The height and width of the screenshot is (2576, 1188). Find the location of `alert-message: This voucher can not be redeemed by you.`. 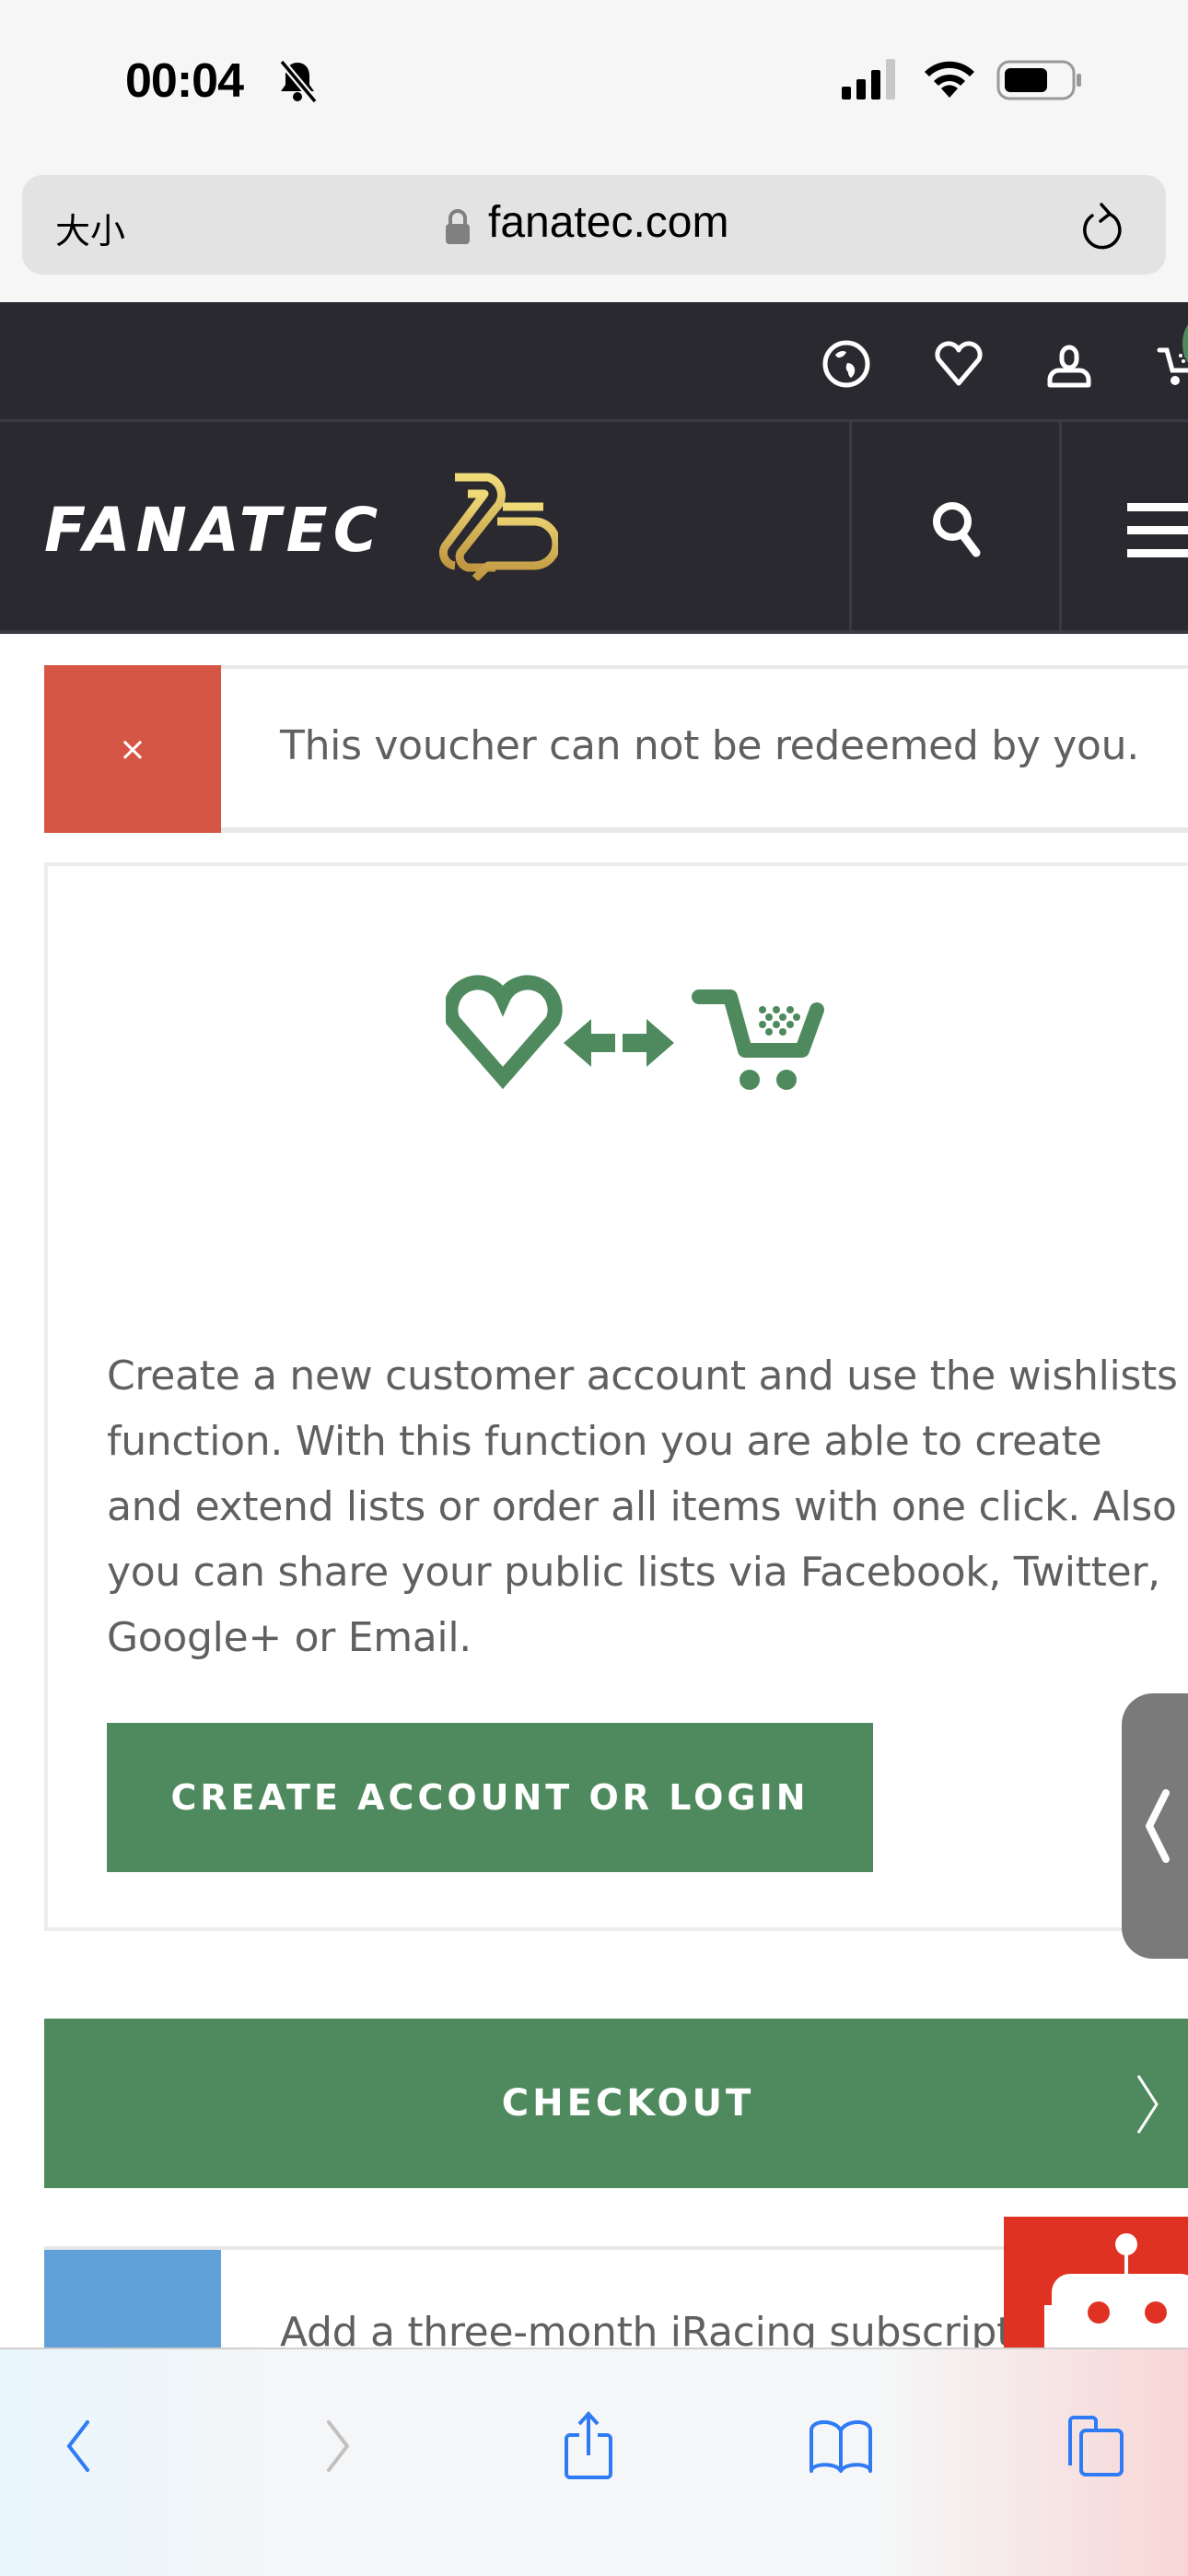

alert-message: This voucher can not be redeemed by you. is located at coordinates (709, 745).